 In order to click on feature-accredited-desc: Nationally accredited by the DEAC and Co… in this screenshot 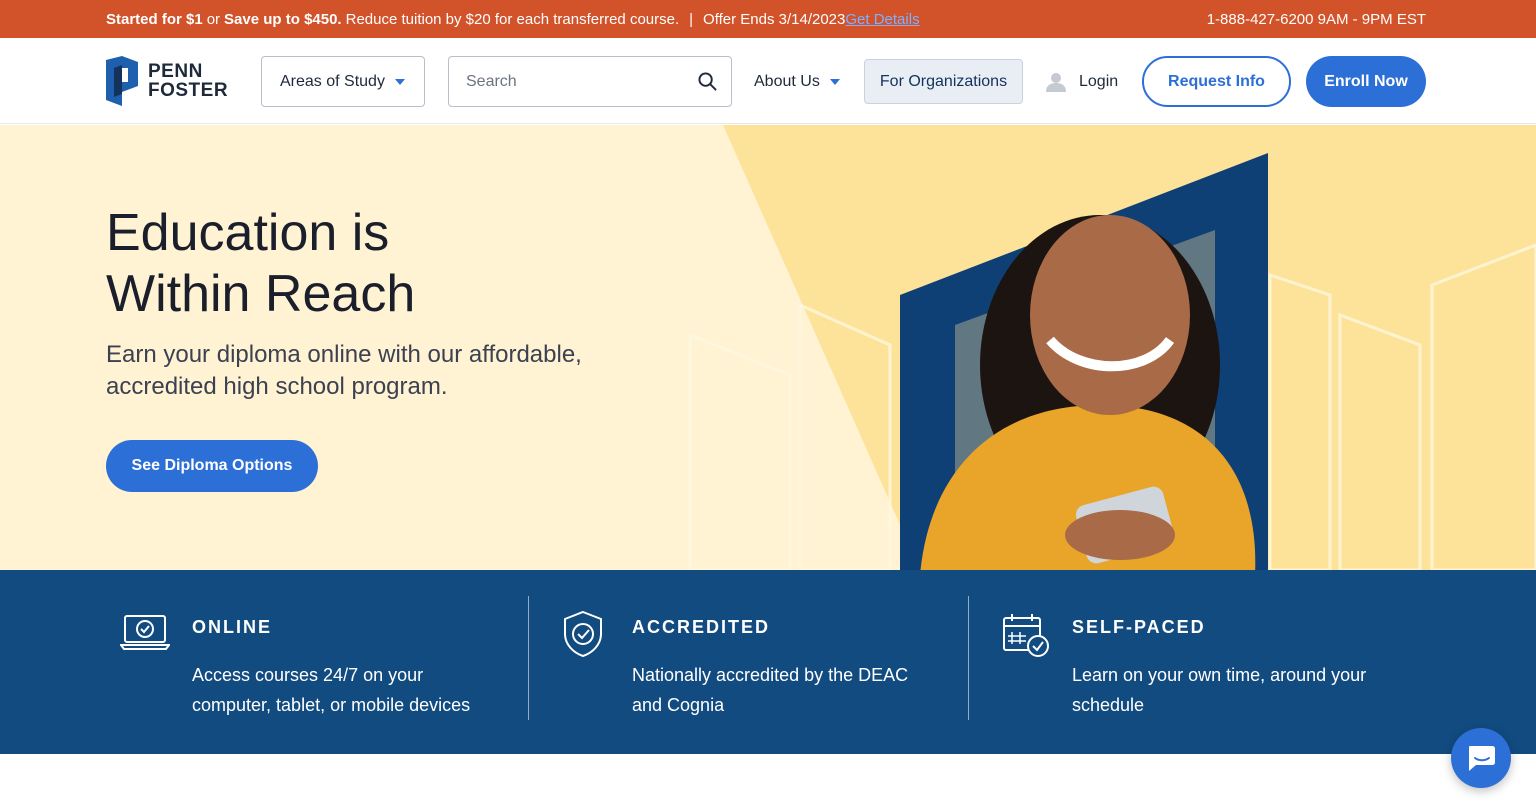, I will do `click(770, 690)`.